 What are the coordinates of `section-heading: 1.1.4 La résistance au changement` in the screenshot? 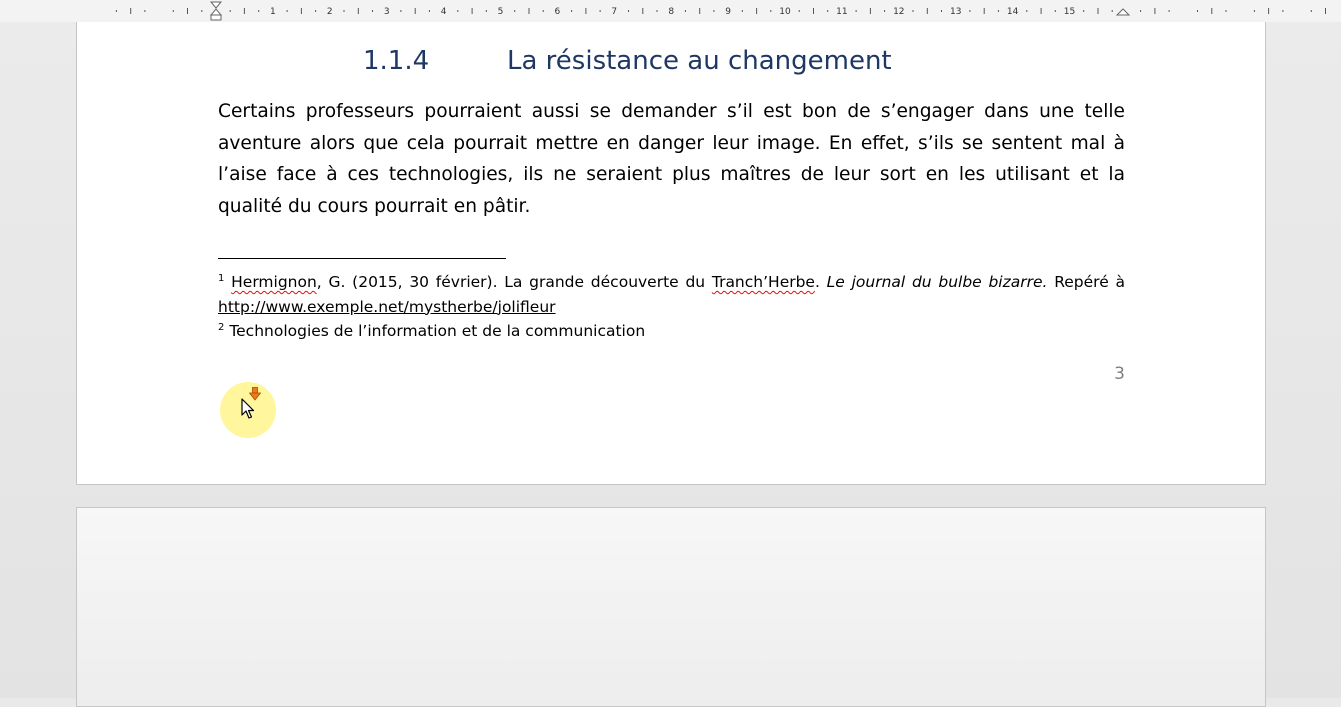 It's located at (663, 61).